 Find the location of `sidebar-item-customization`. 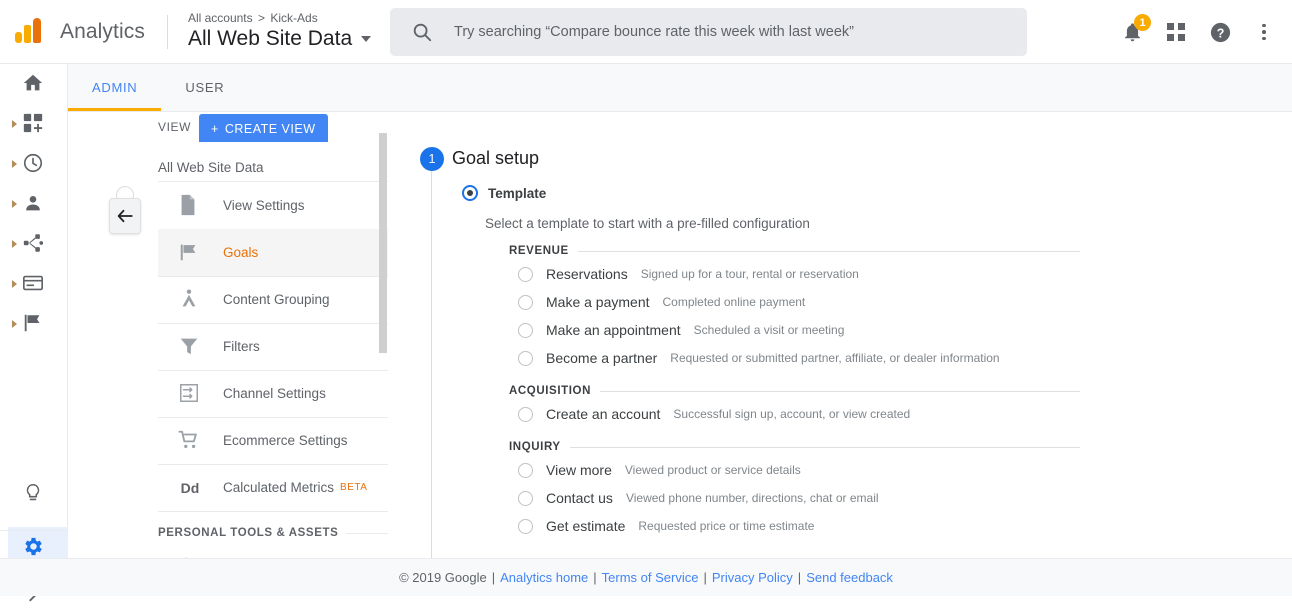

sidebar-item-customization is located at coordinates (34, 124).